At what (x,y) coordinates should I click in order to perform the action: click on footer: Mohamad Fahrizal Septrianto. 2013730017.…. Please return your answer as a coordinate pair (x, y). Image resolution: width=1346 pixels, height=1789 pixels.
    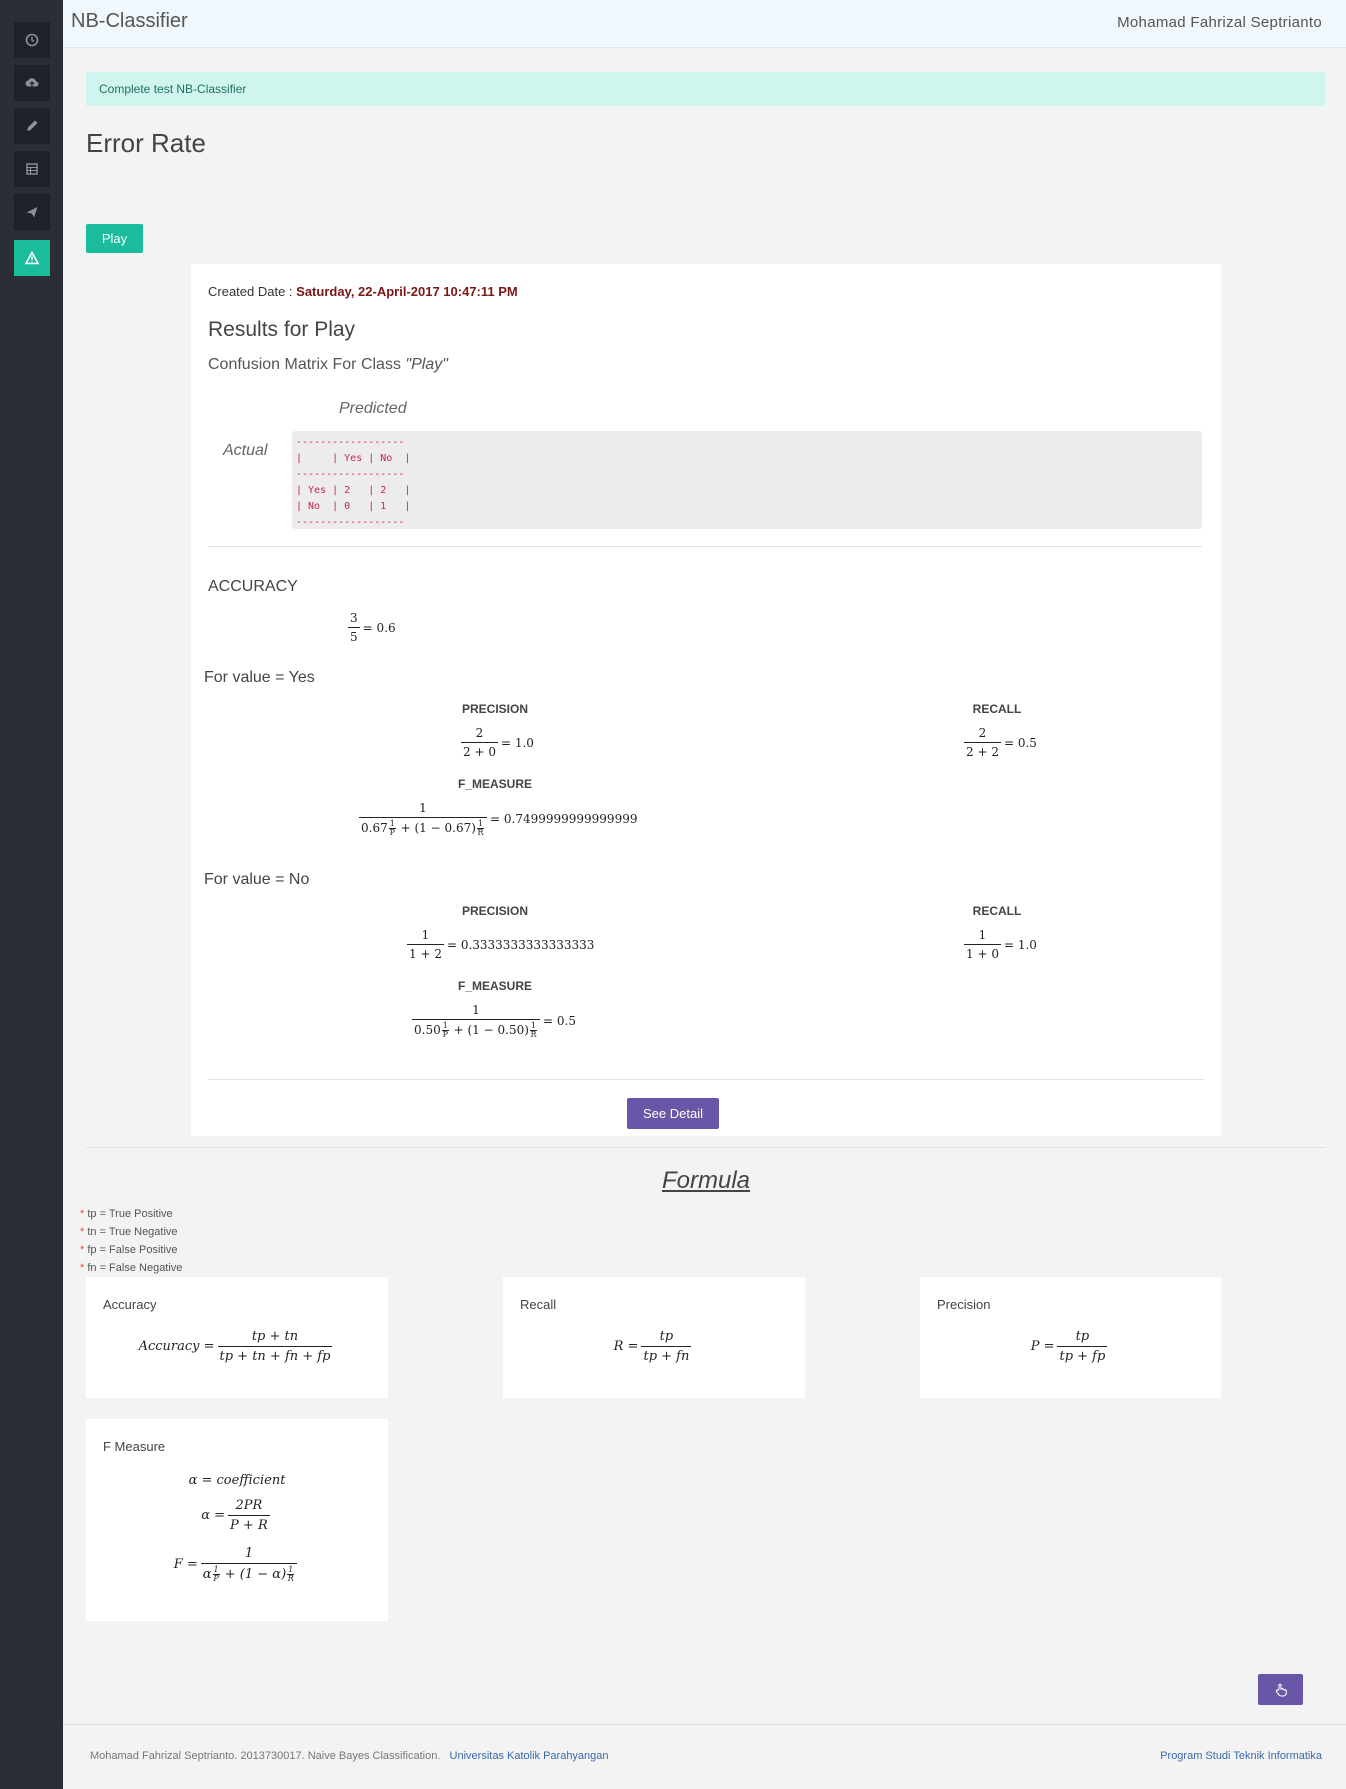
    Looking at the image, I should click on (704, 1756).